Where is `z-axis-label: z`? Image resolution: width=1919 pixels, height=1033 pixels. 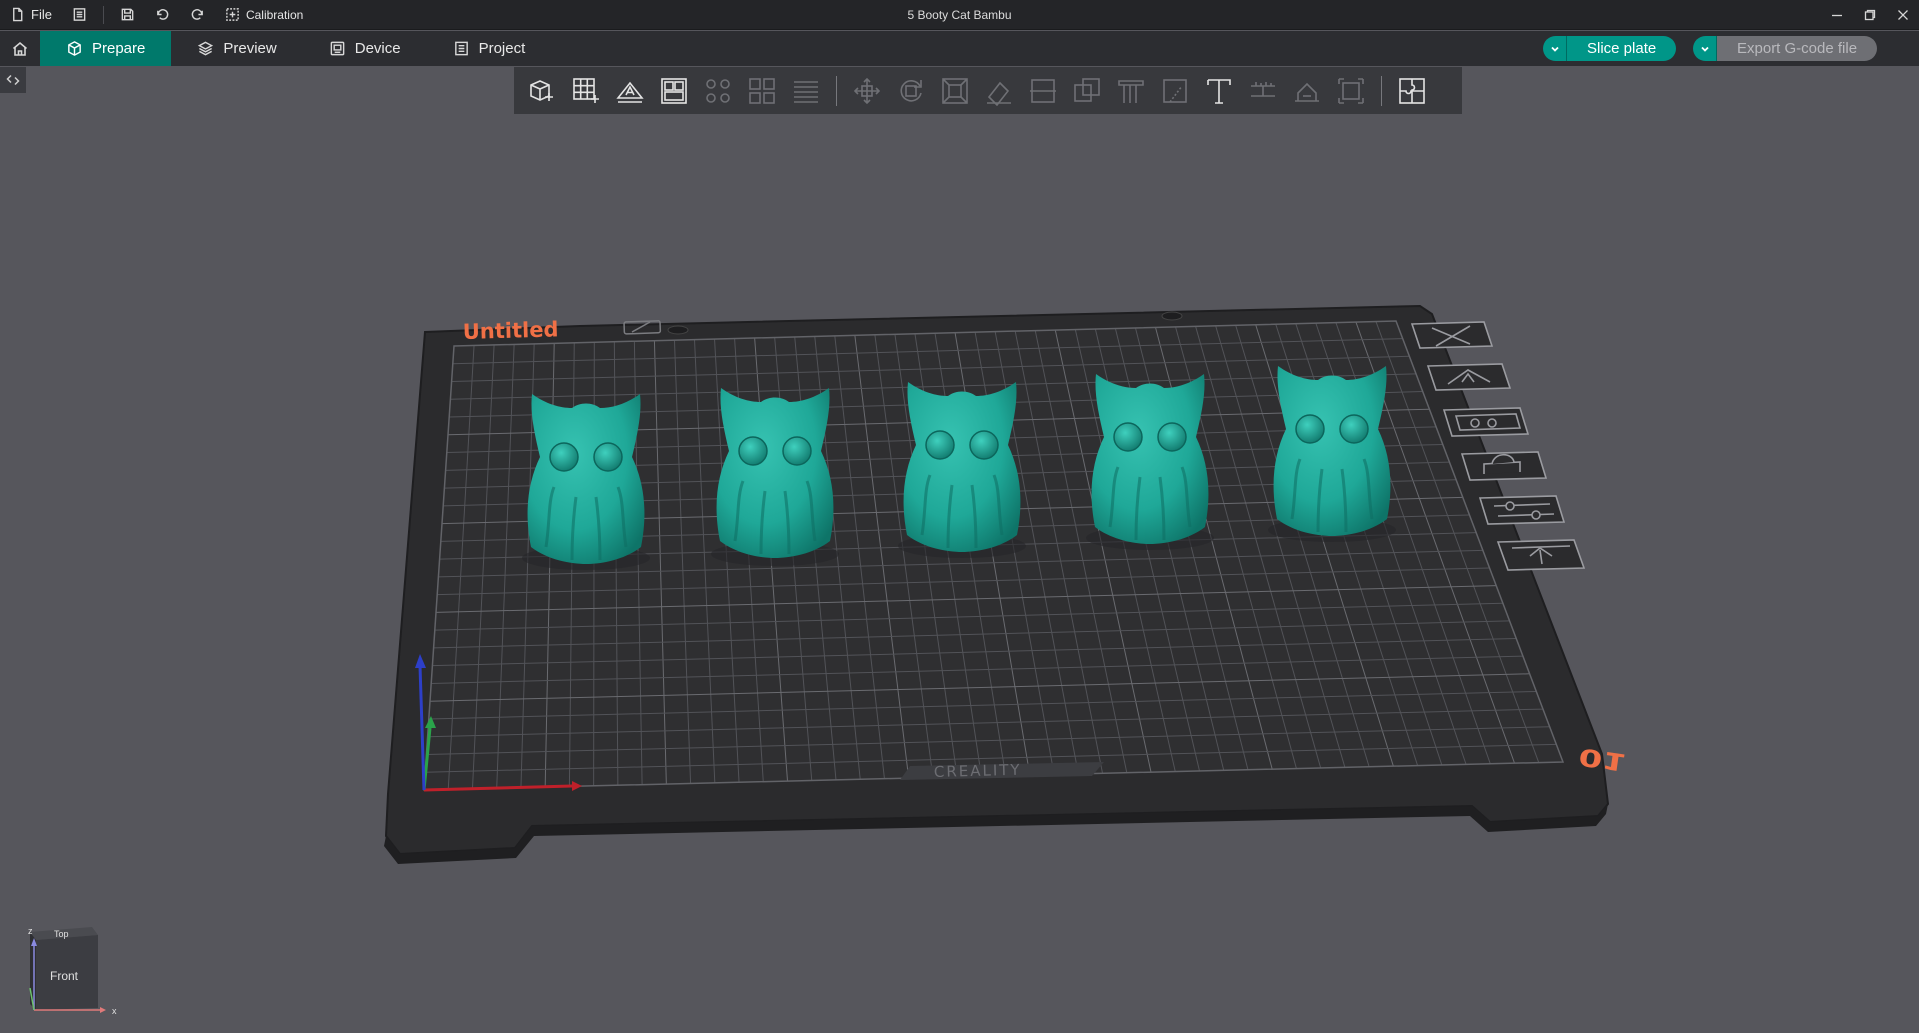 z-axis-label: z is located at coordinates (30, 931).